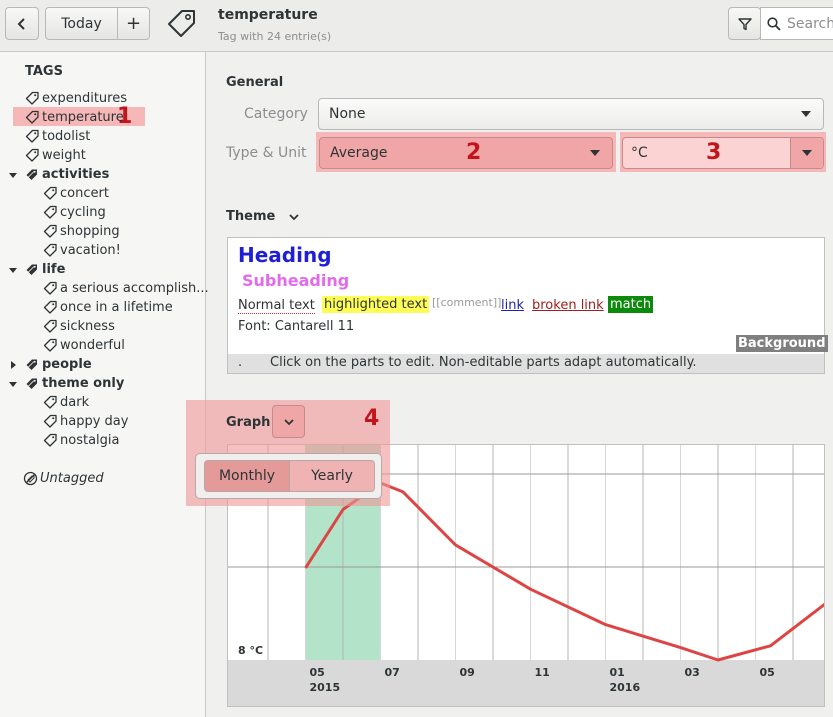  I want to click on sidebar-item-label: nostalgia, so click(90, 440).